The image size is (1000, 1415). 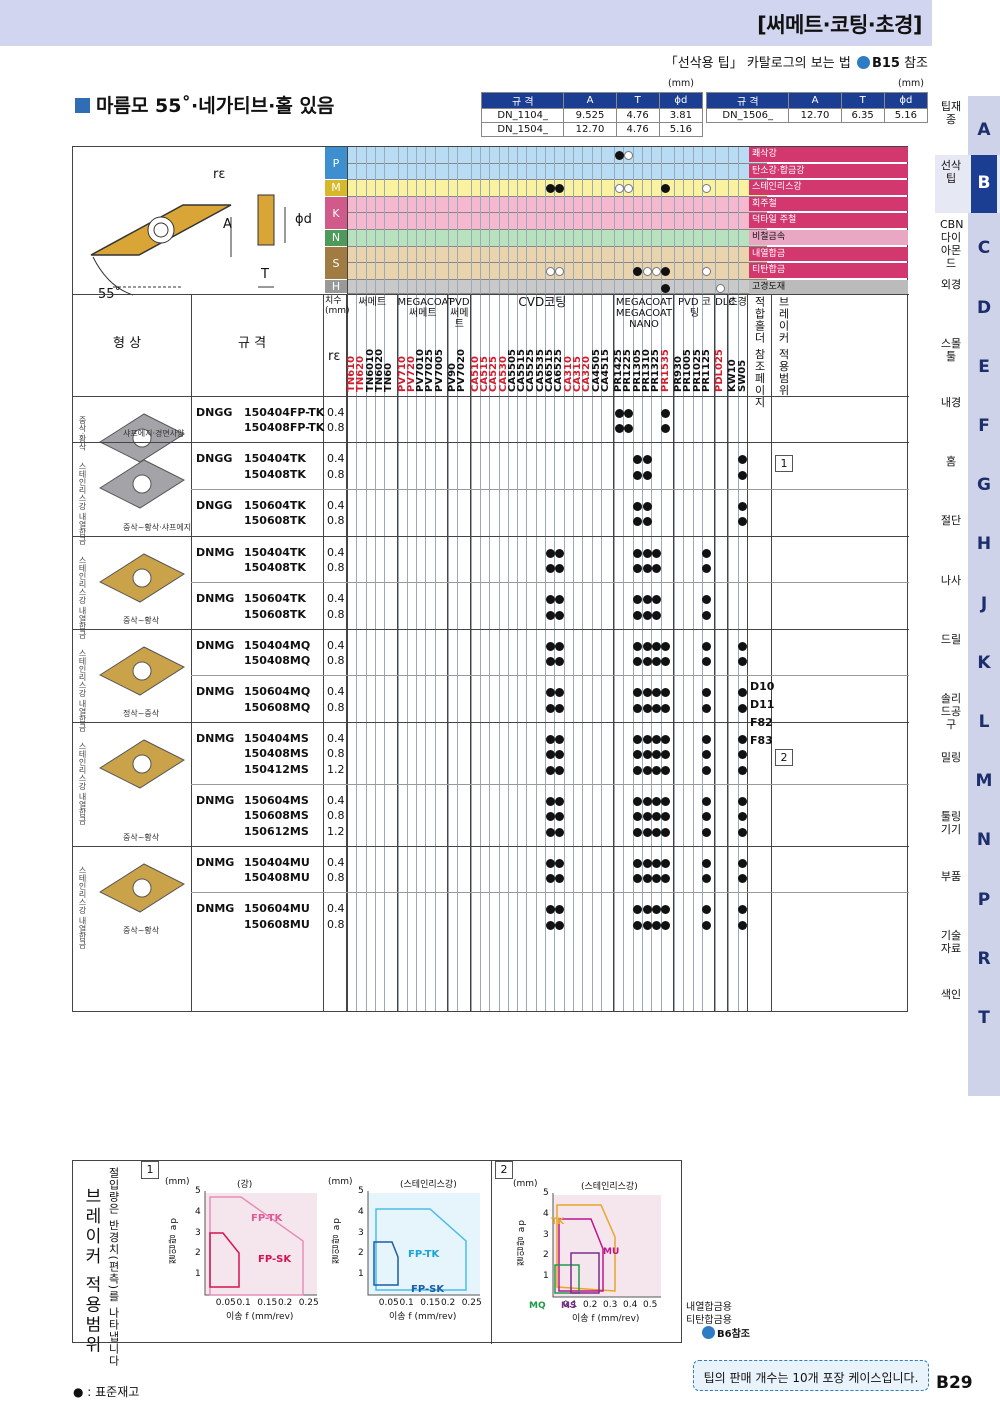 I want to click on tab-j: 나사 J, so click(x=967, y=599).